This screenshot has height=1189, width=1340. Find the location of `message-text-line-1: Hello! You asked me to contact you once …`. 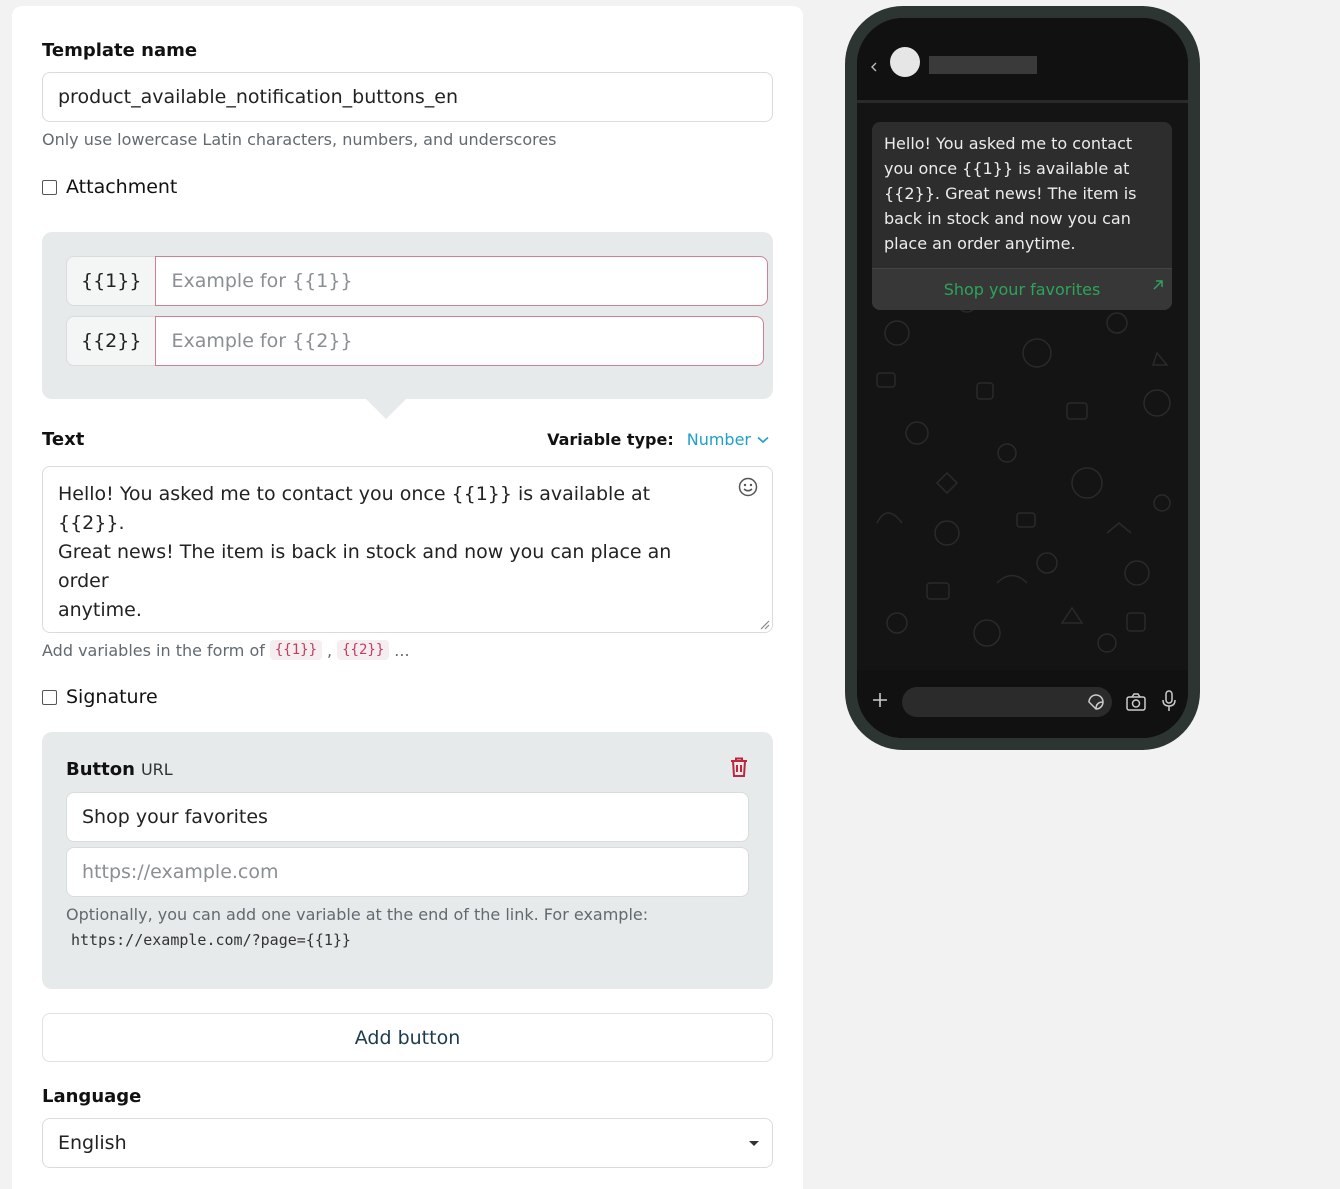

message-text-line-1: Hello! You asked me to contact you once … is located at coordinates (354, 508).